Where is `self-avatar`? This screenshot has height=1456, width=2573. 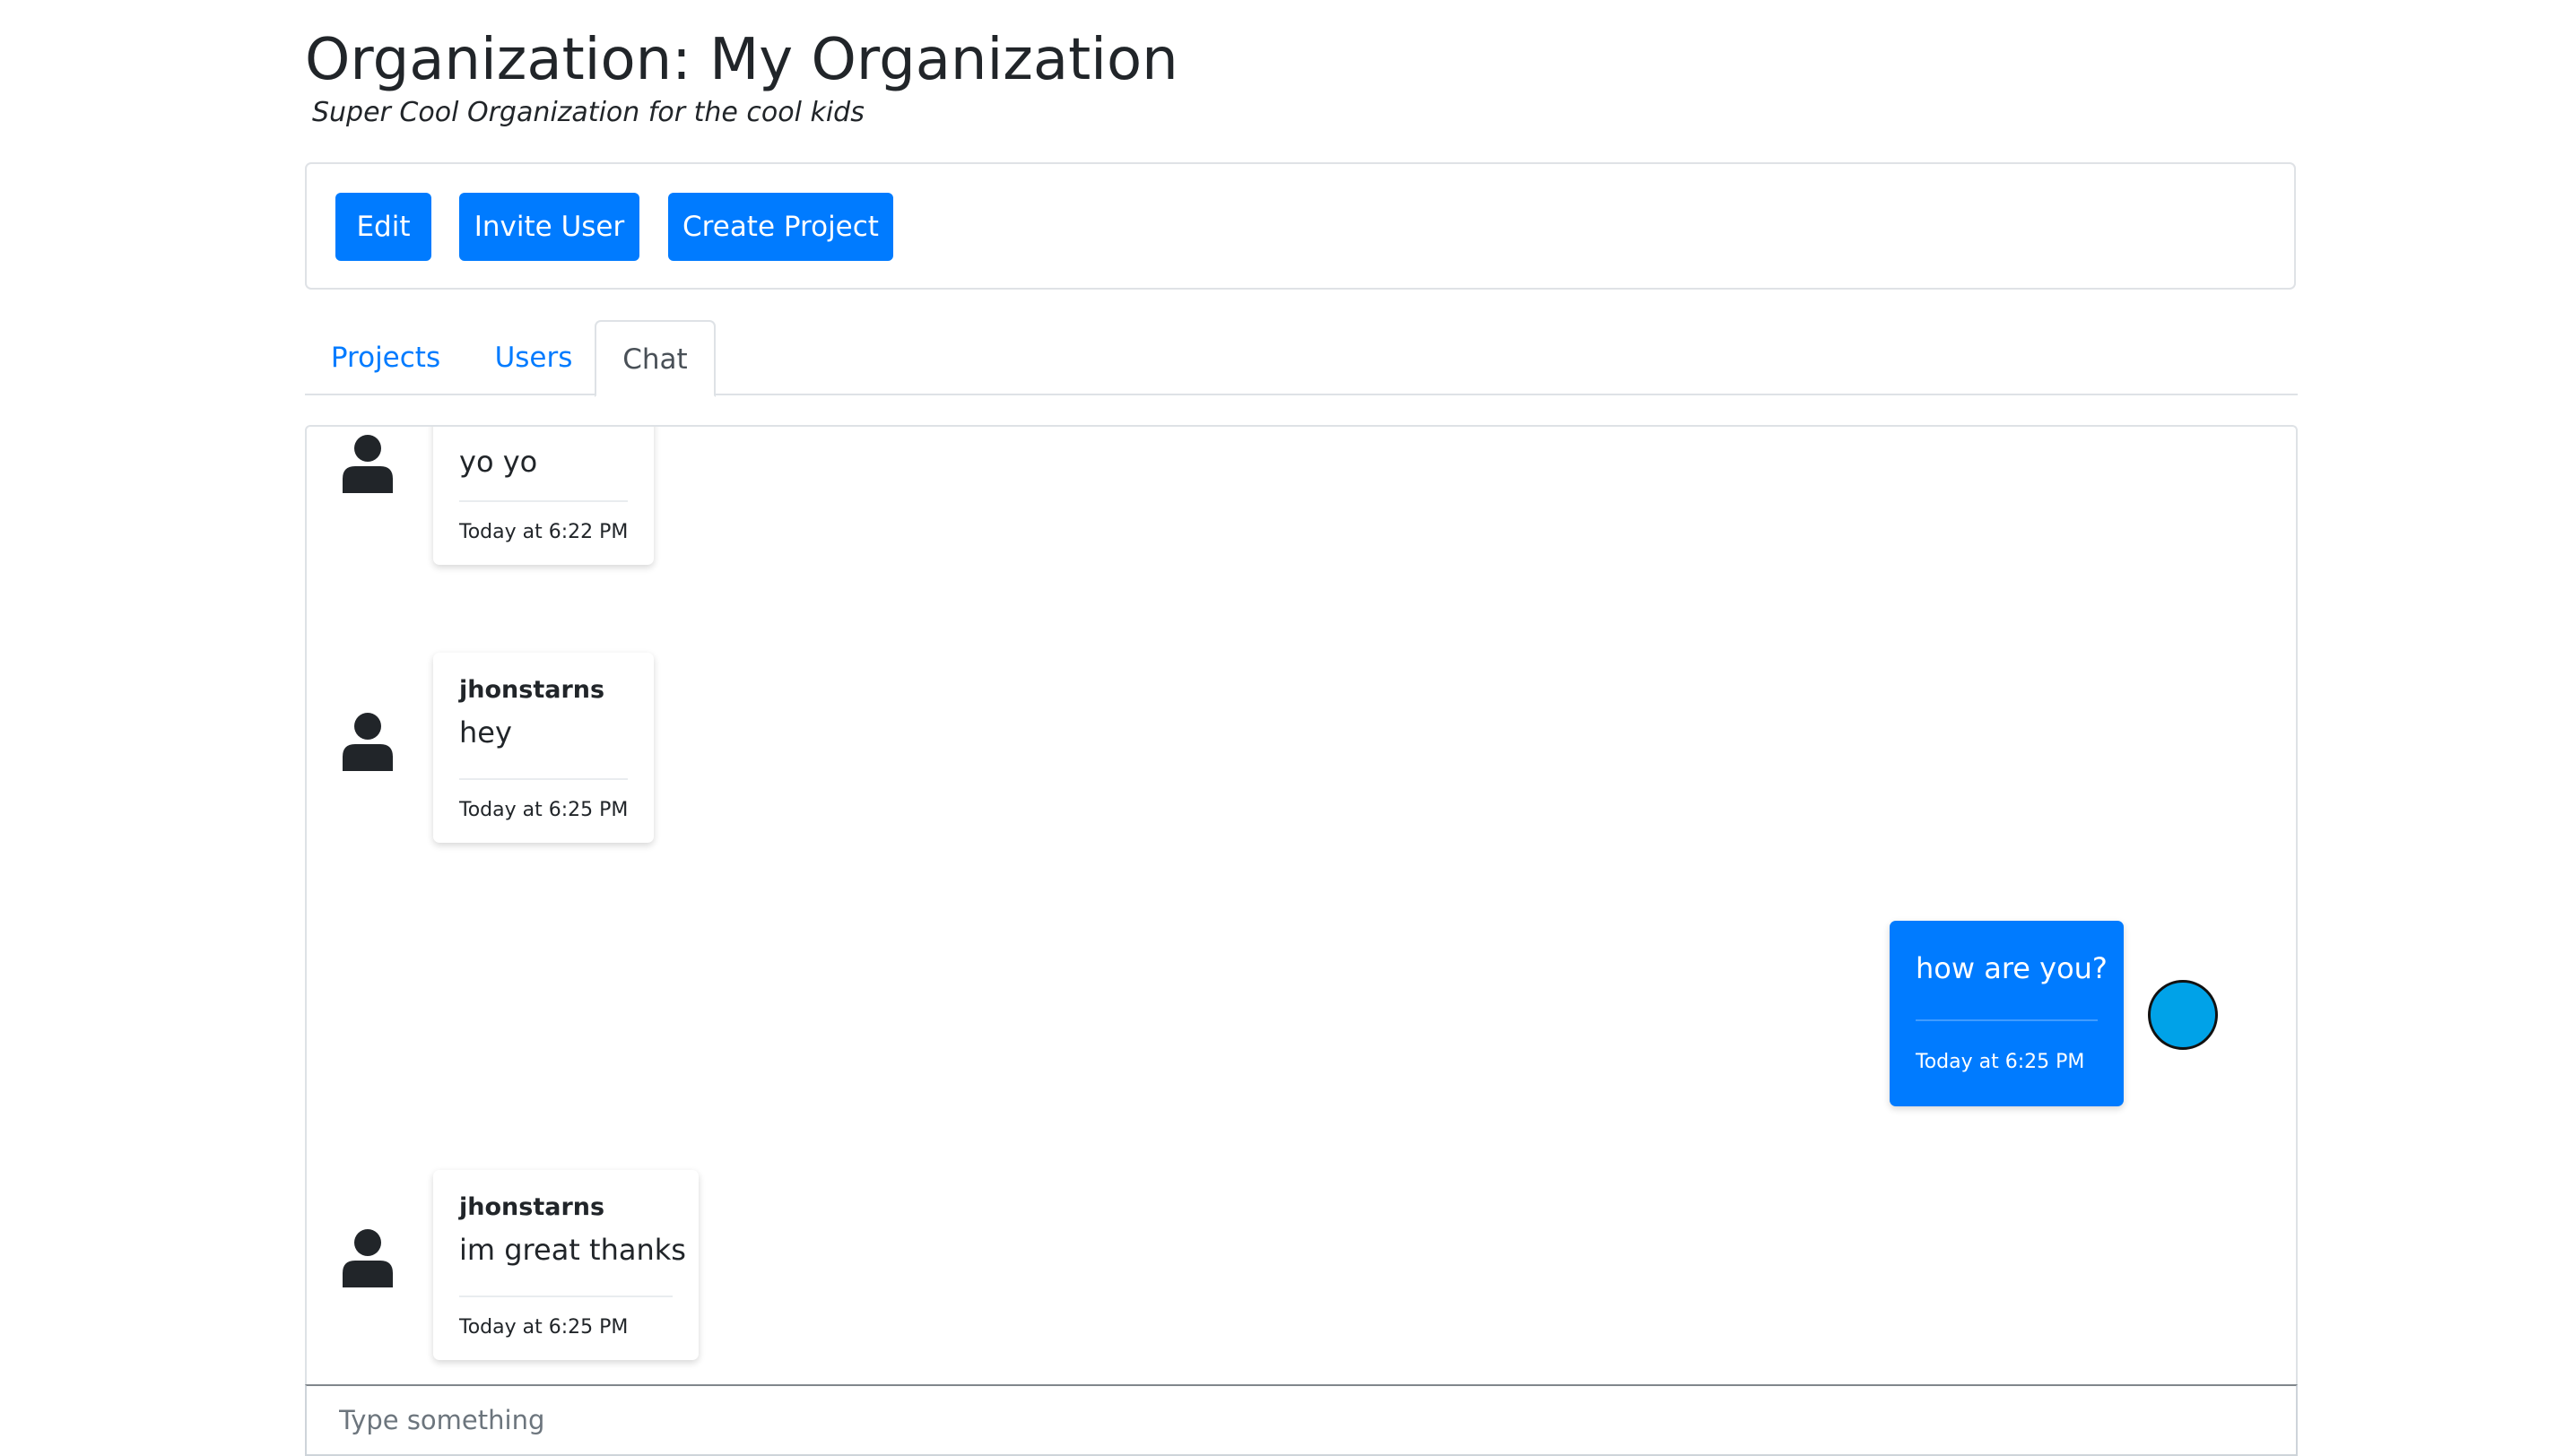 self-avatar is located at coordinates (2183, 1015).